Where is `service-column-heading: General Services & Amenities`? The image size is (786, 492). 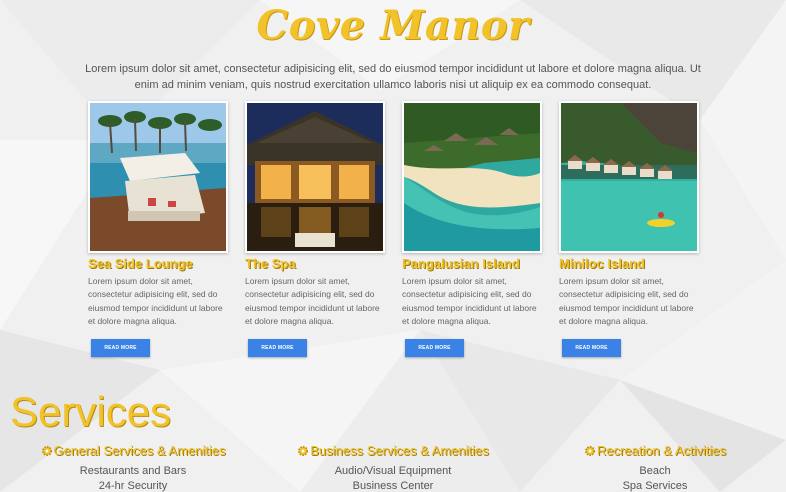 service-column-heading: General Services & Amenities is located at coordinates (139, 450).